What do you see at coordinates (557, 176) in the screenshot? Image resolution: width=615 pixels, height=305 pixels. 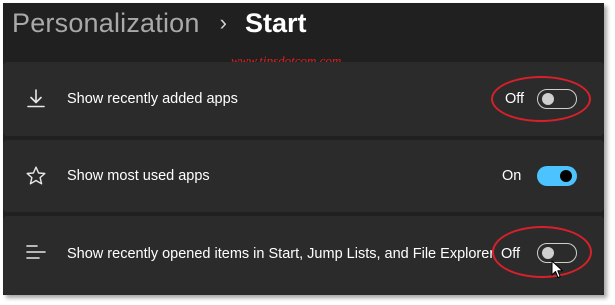 I see `toggle-switch` at bounding box center [557, 176].